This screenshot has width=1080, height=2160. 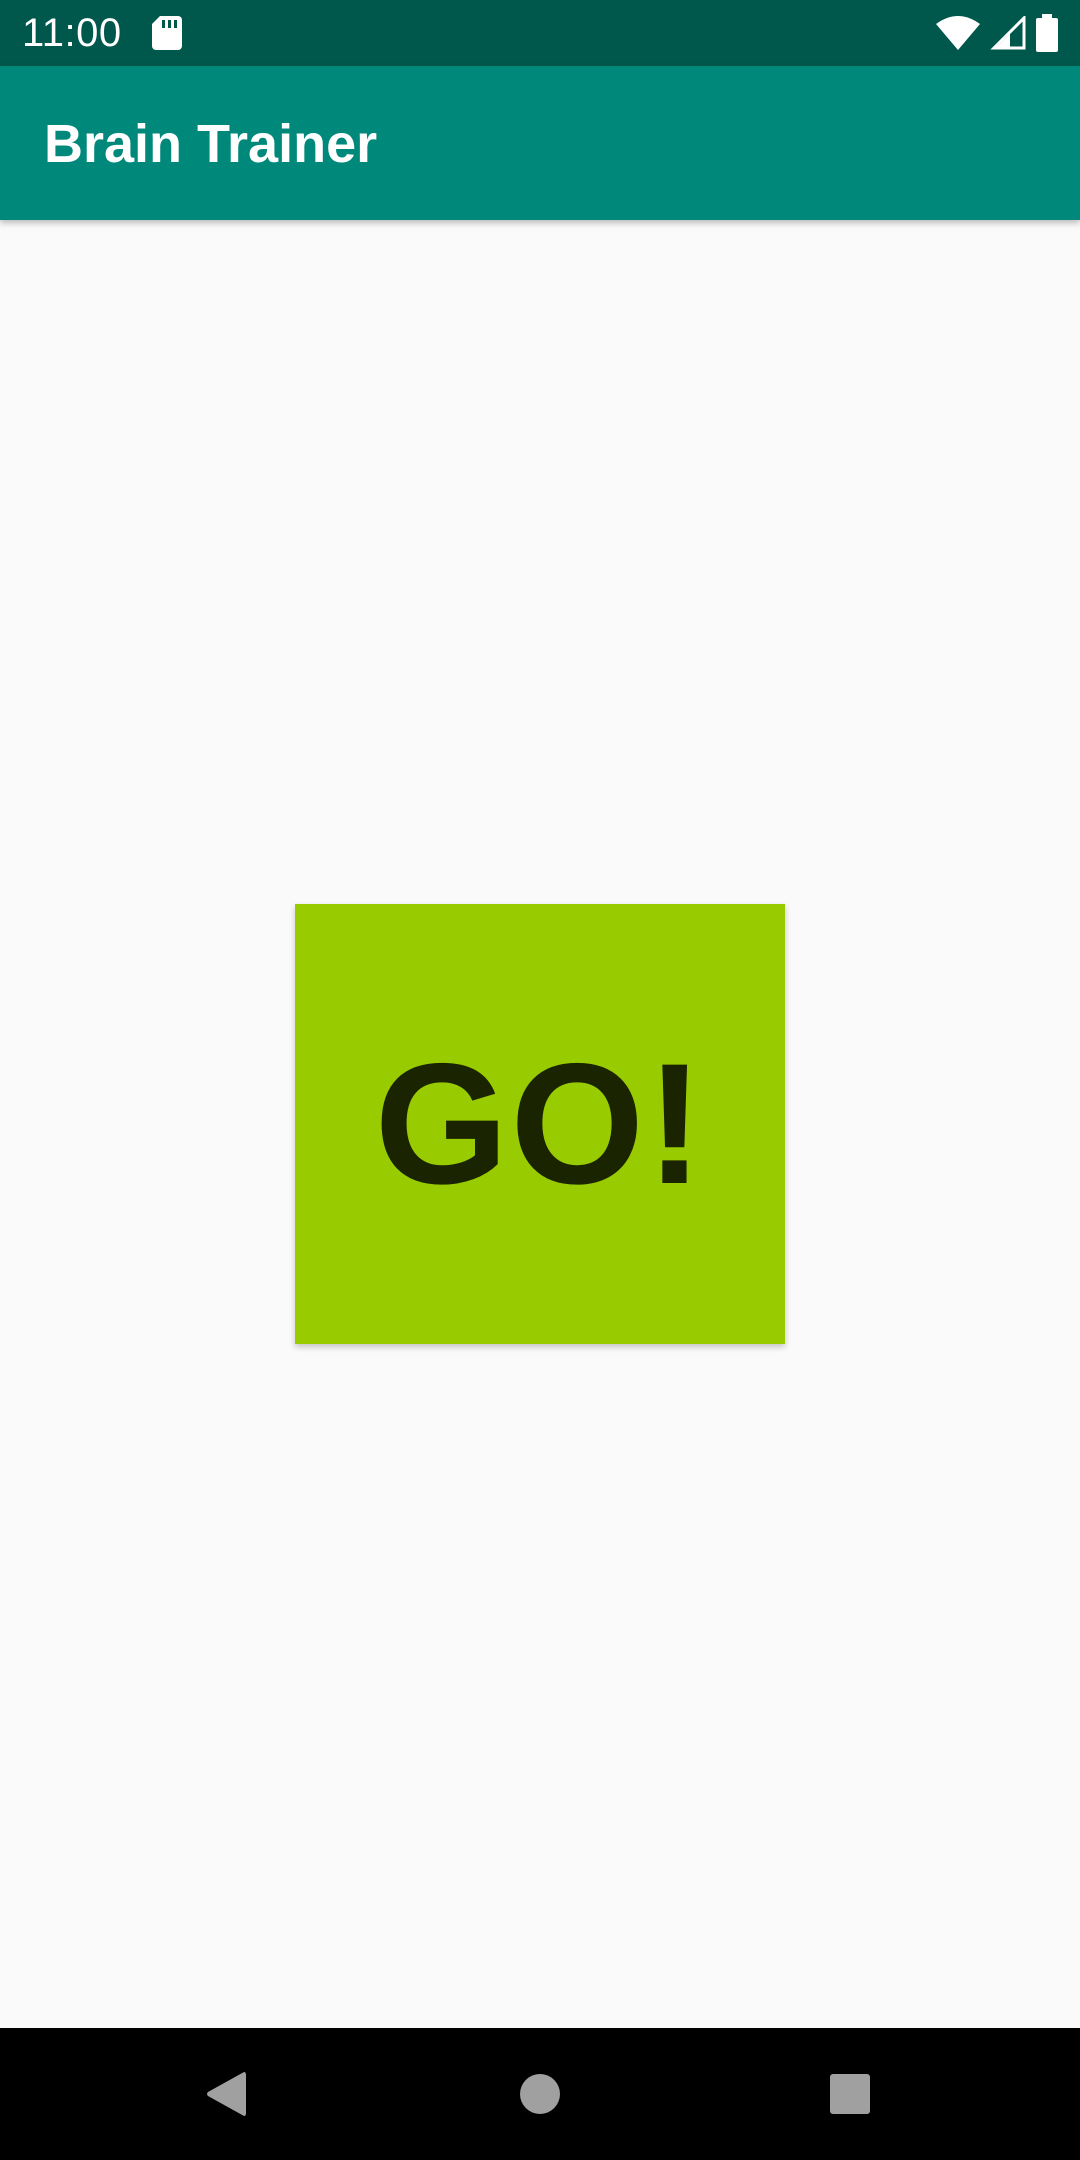 I want to click on home-button, so click(x=540, y=2094).